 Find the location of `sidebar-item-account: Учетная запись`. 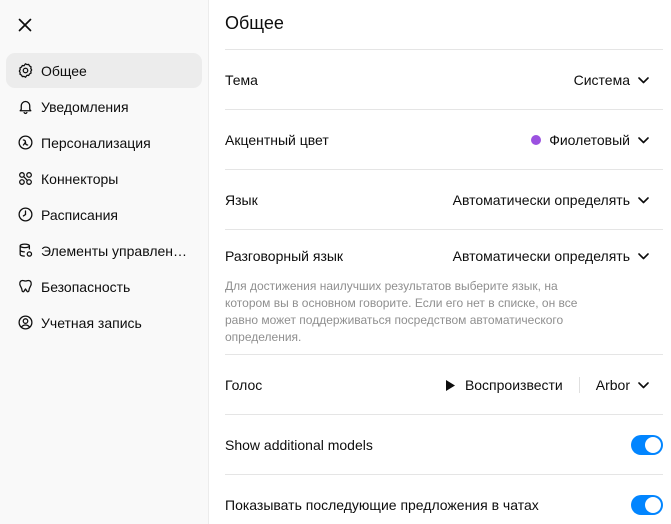

sidebar-item-account: Учетная запись is located at coordinates (104, 322).